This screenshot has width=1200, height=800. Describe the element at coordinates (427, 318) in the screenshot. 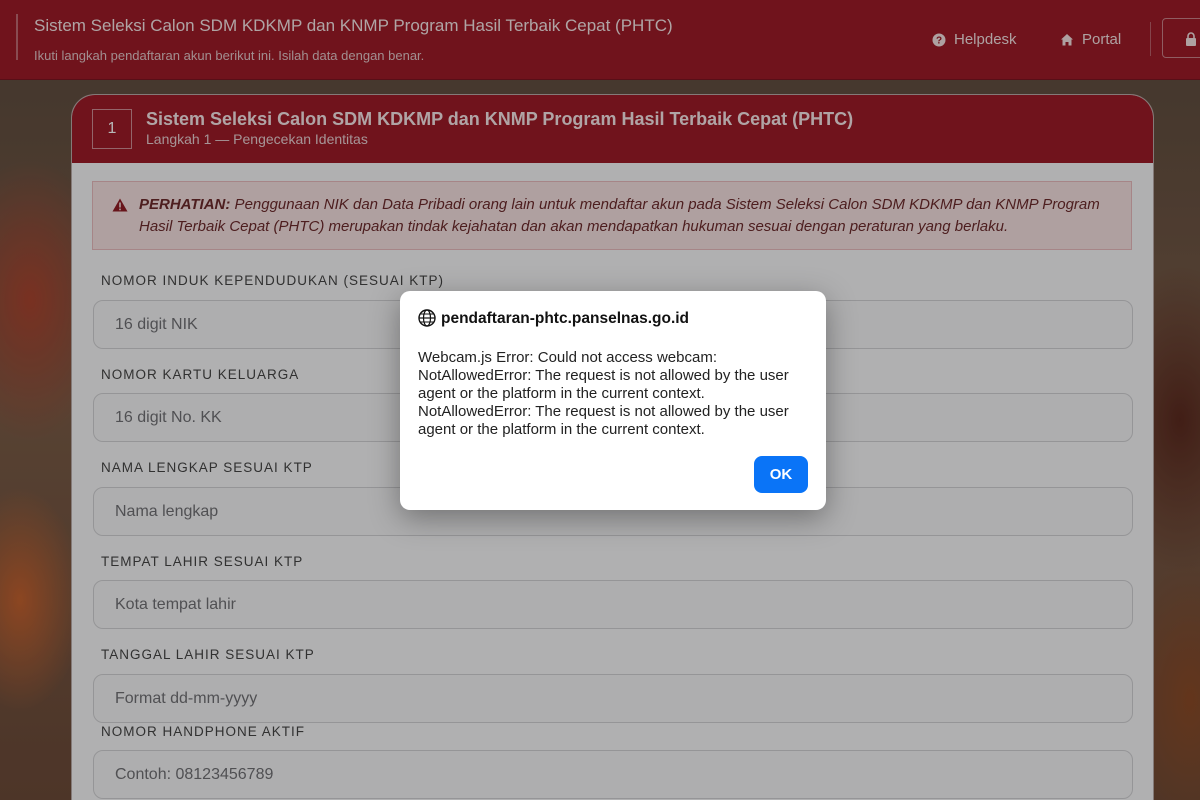

I see `globe-icon` at that location.